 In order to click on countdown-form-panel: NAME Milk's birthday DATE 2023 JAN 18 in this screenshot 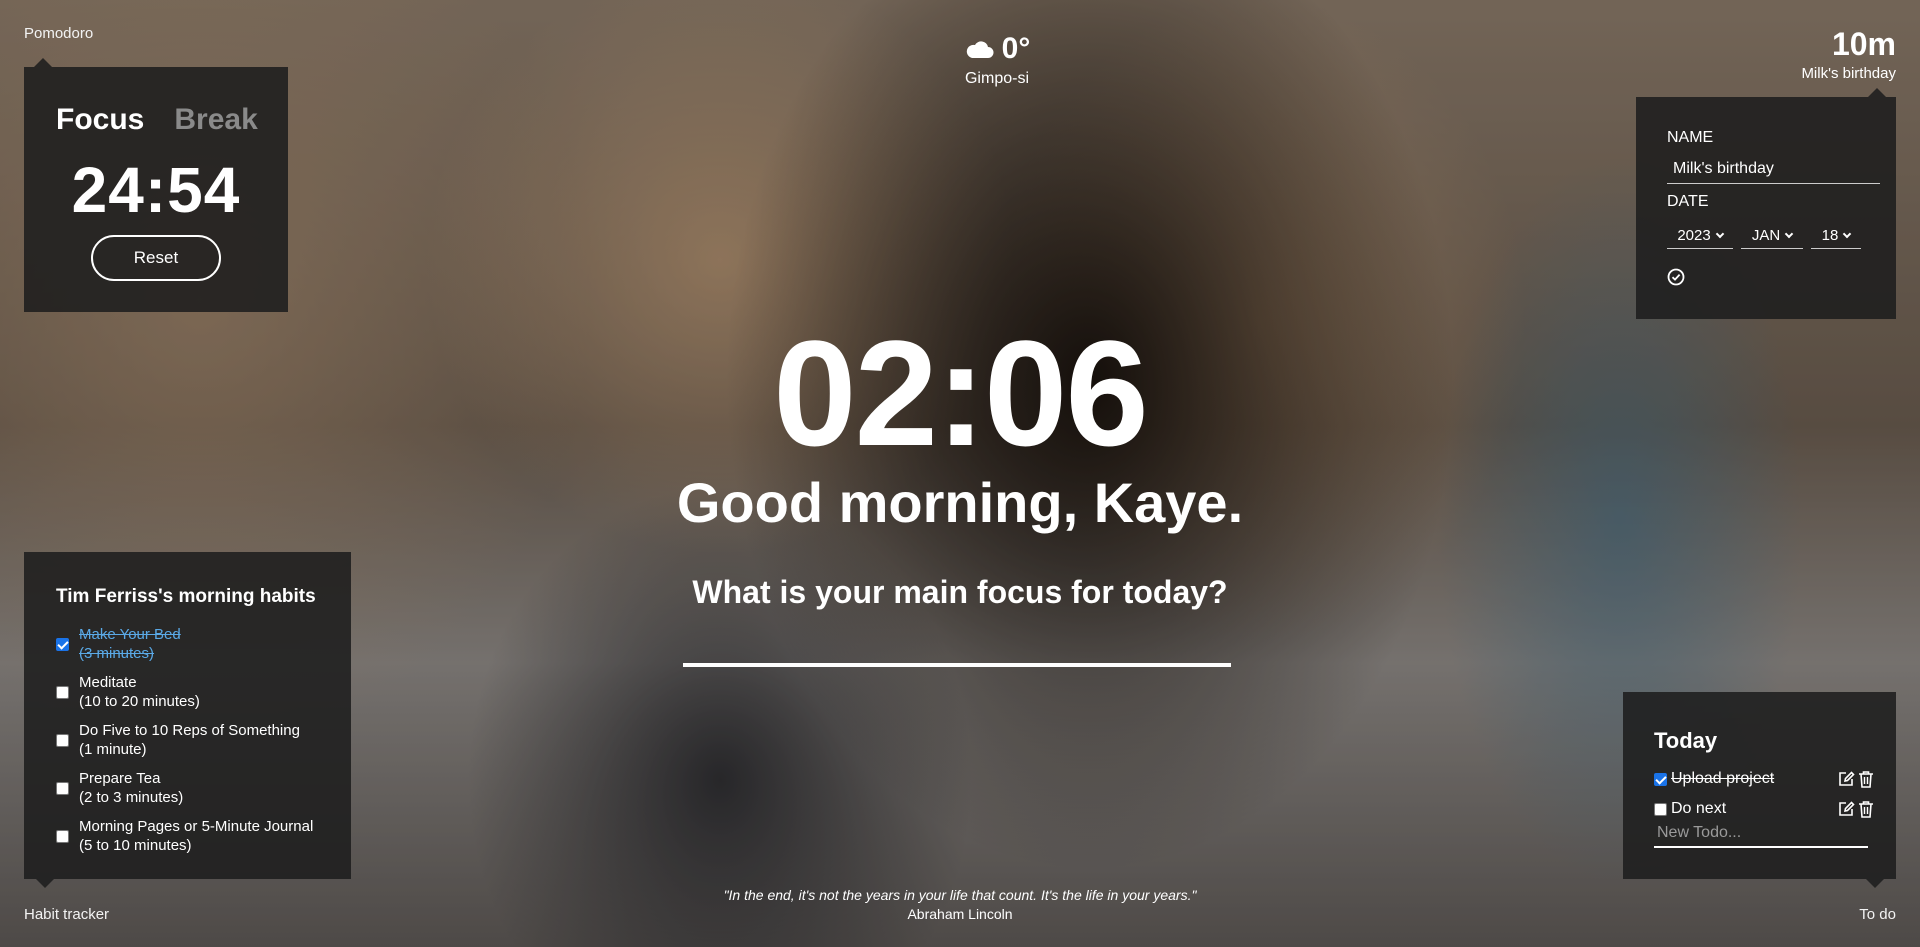, I will do `click(1766, 203)`.